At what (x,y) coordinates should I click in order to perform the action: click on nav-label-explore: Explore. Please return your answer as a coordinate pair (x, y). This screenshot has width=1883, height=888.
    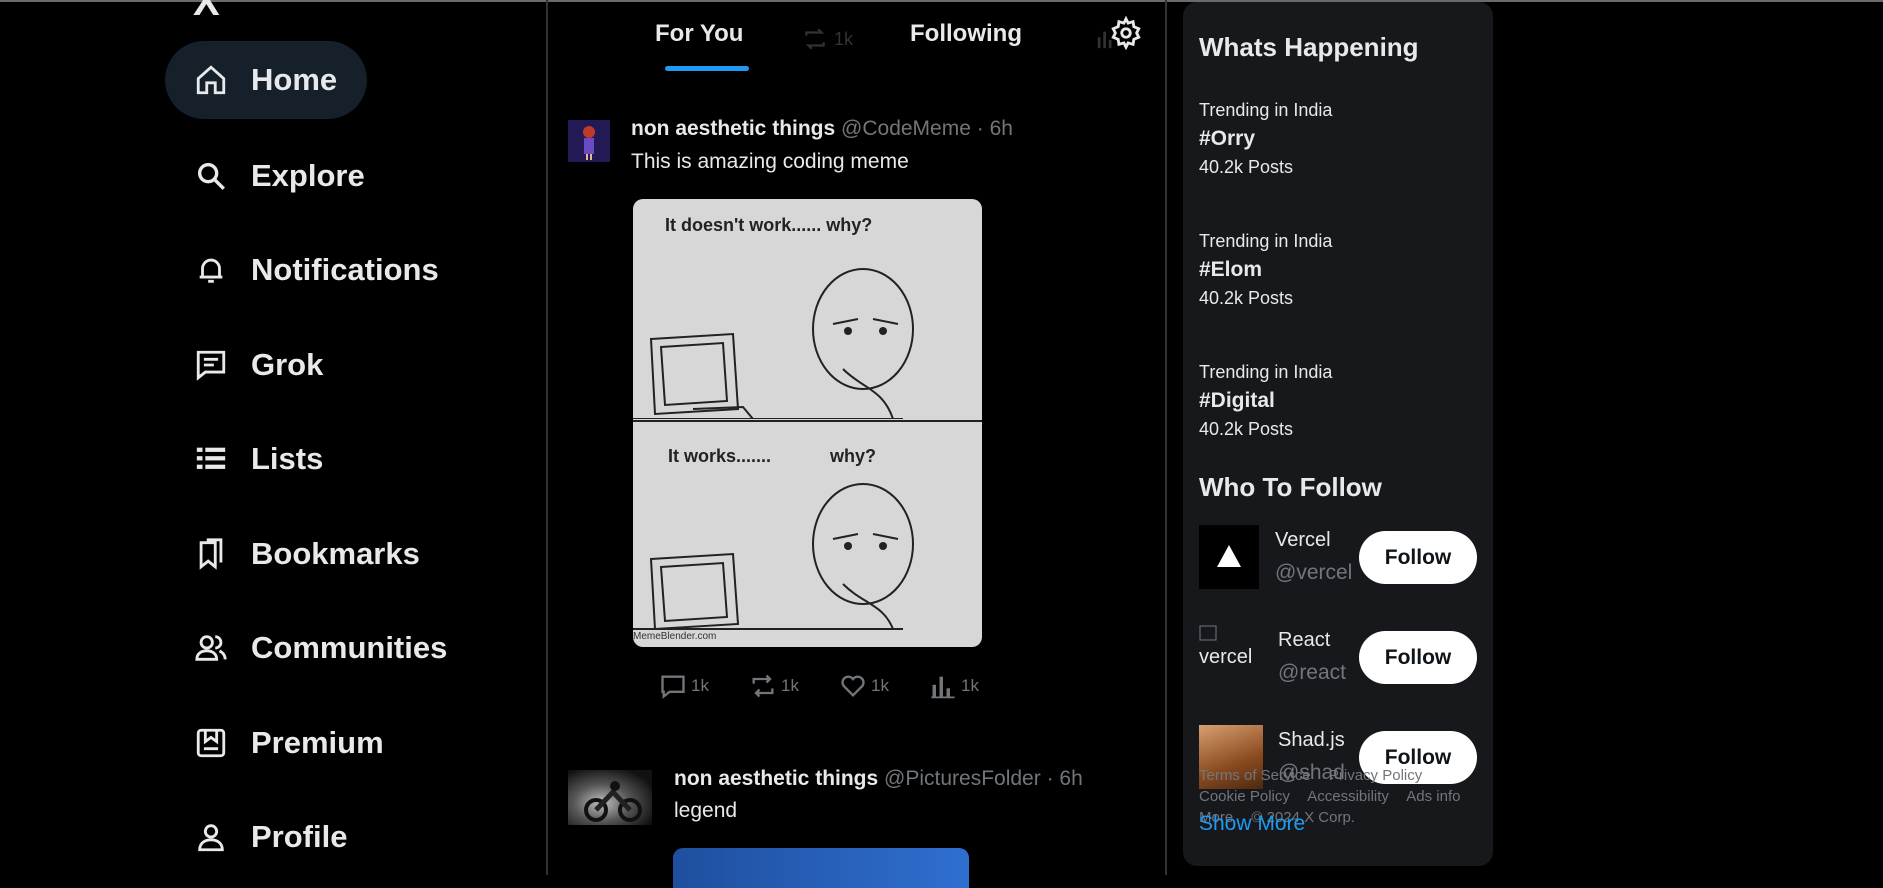
    Looking at the image, I should click on (308, 175).